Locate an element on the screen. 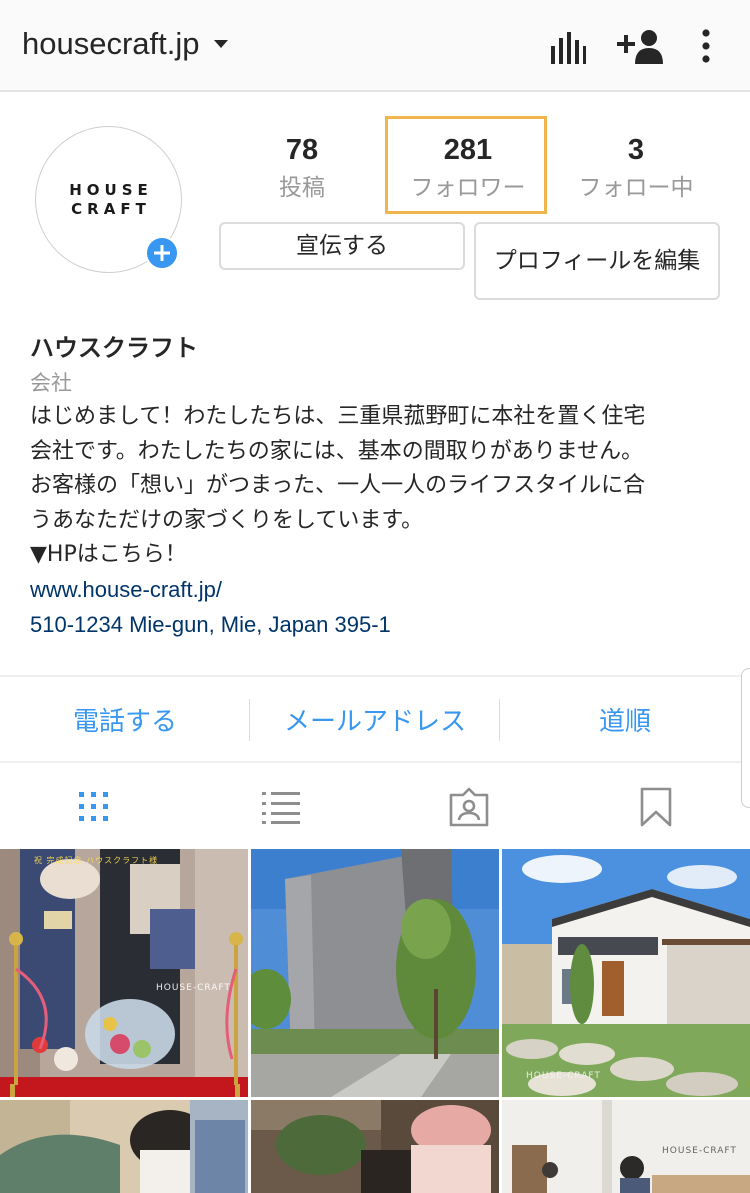  profile-name: ハウスクラフト is located at coordinates (114, 348).